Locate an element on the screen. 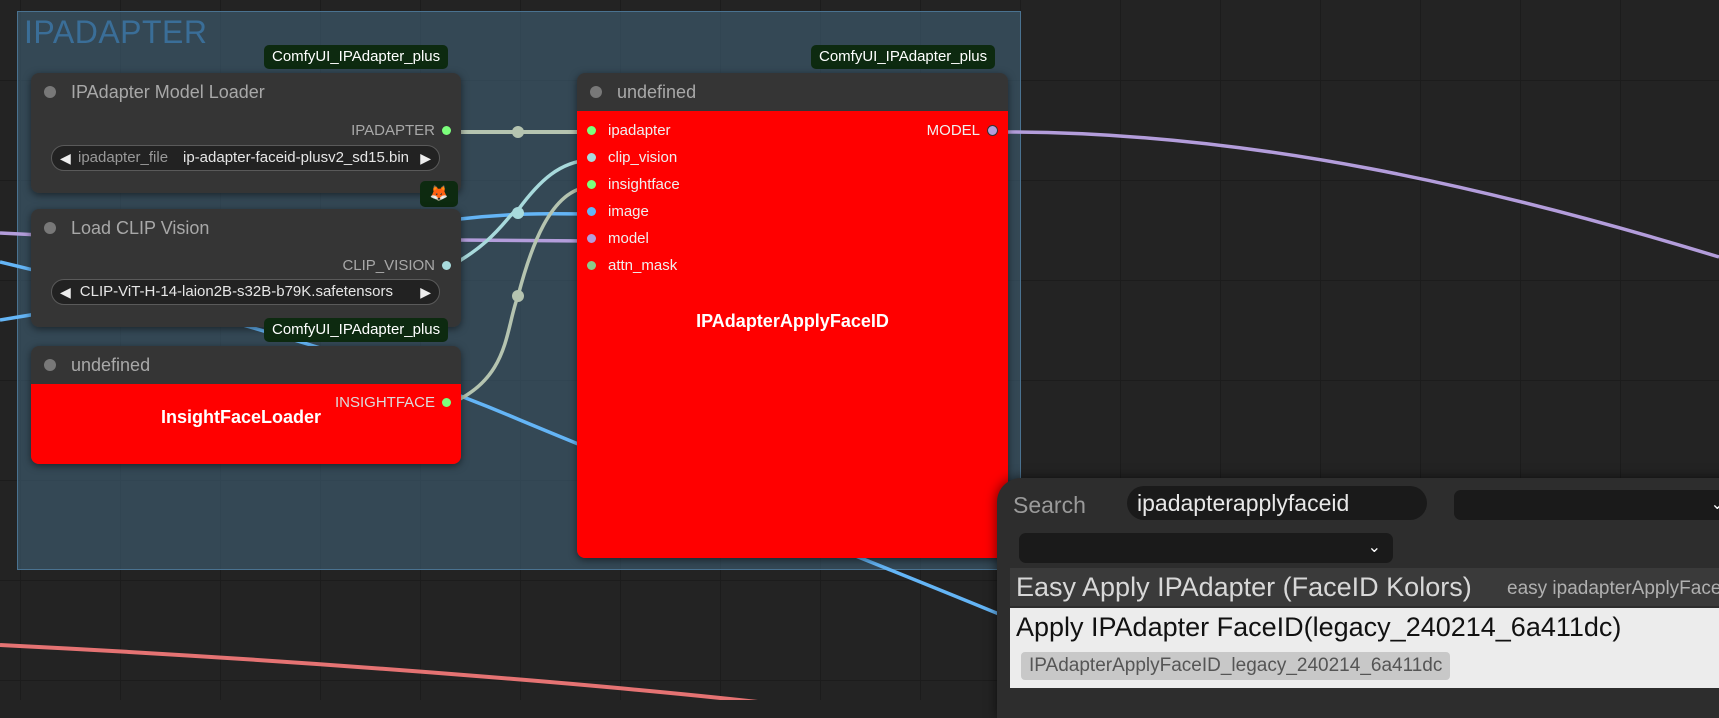  node-header: IPAdapter Model Loader is located at coordinates (246, 92).